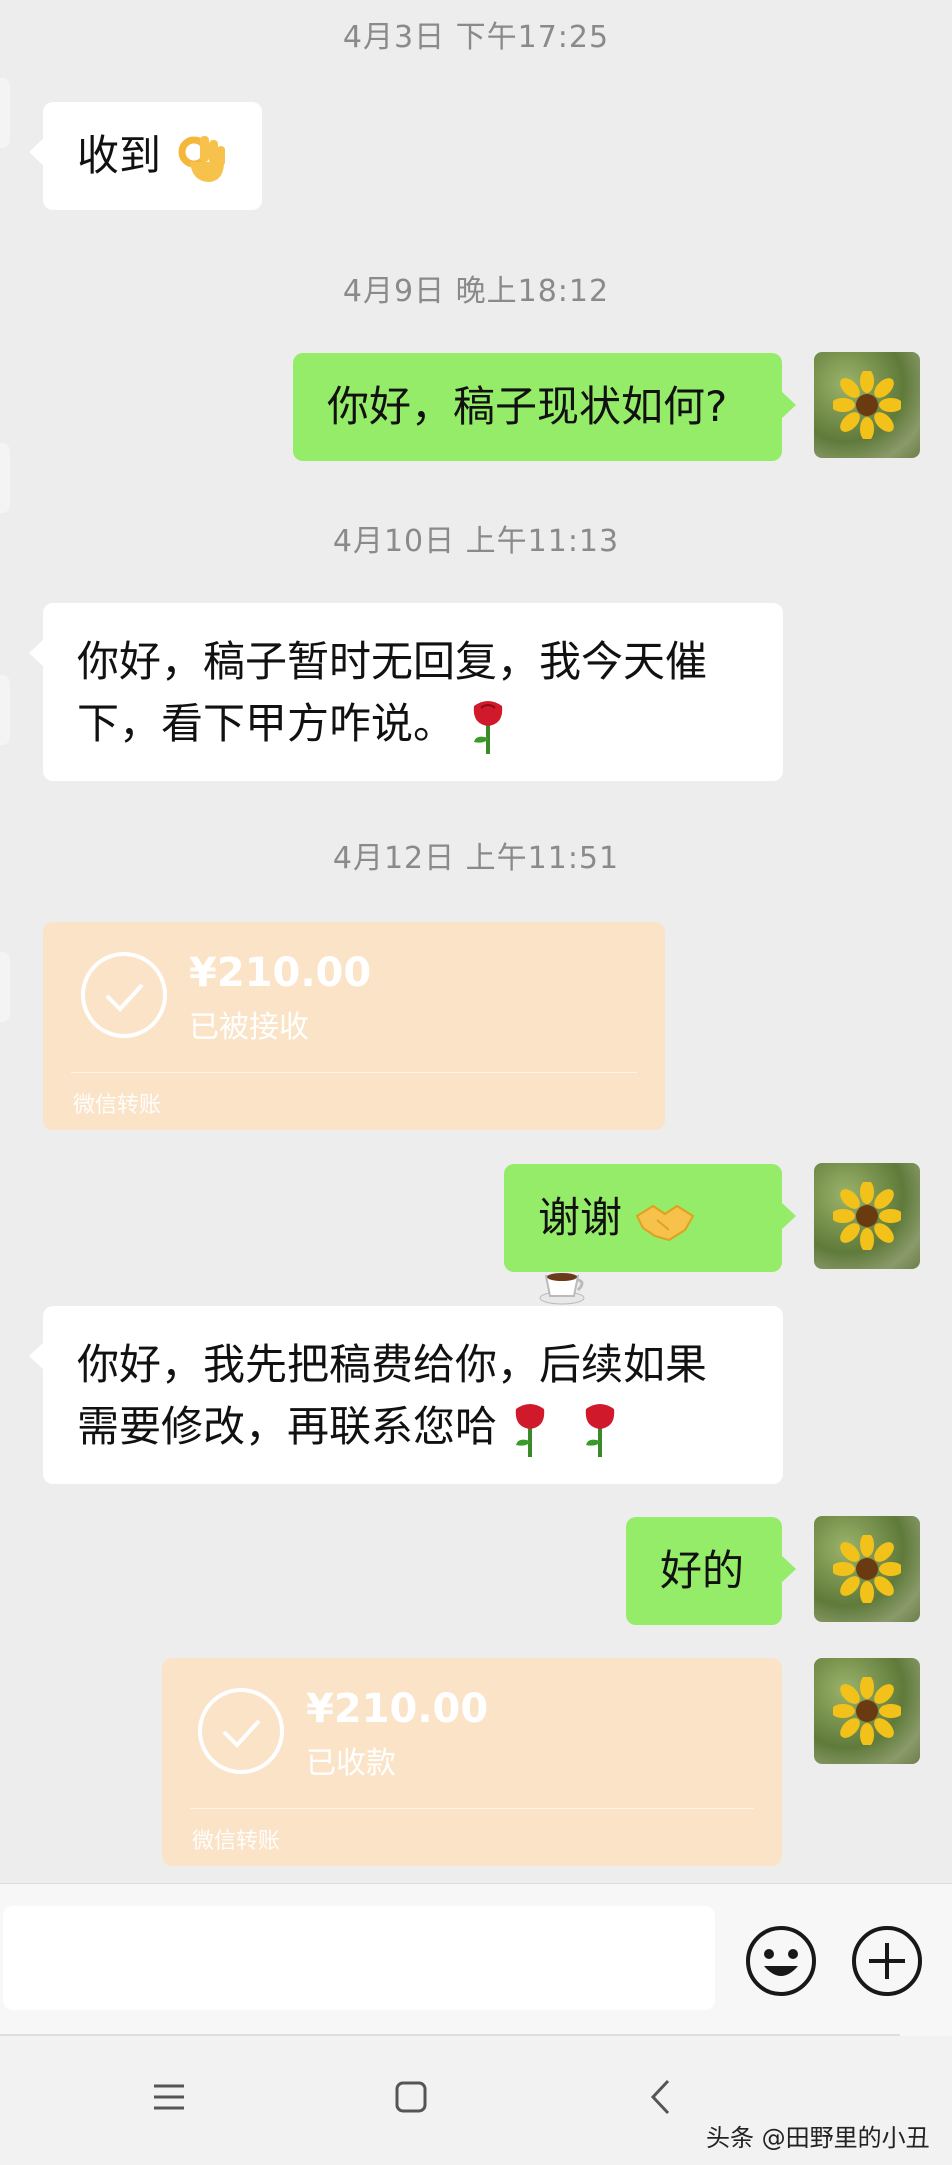 The width and height of the screenshot is (952, 2165). Describe the element at coordinates (665, 1222) in the screenshot. I see `handshake-emoji` at that location.